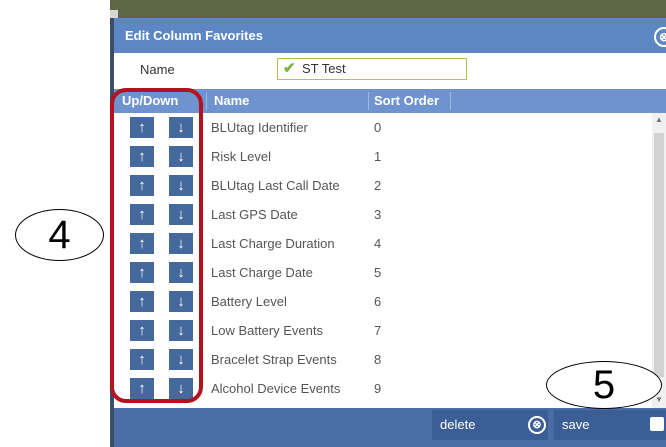 The height and width of the screenshot is (447, 666). Describe the element at coordinates (231, 101) in the screenshot. I see `column-header-name: Name` at that location.